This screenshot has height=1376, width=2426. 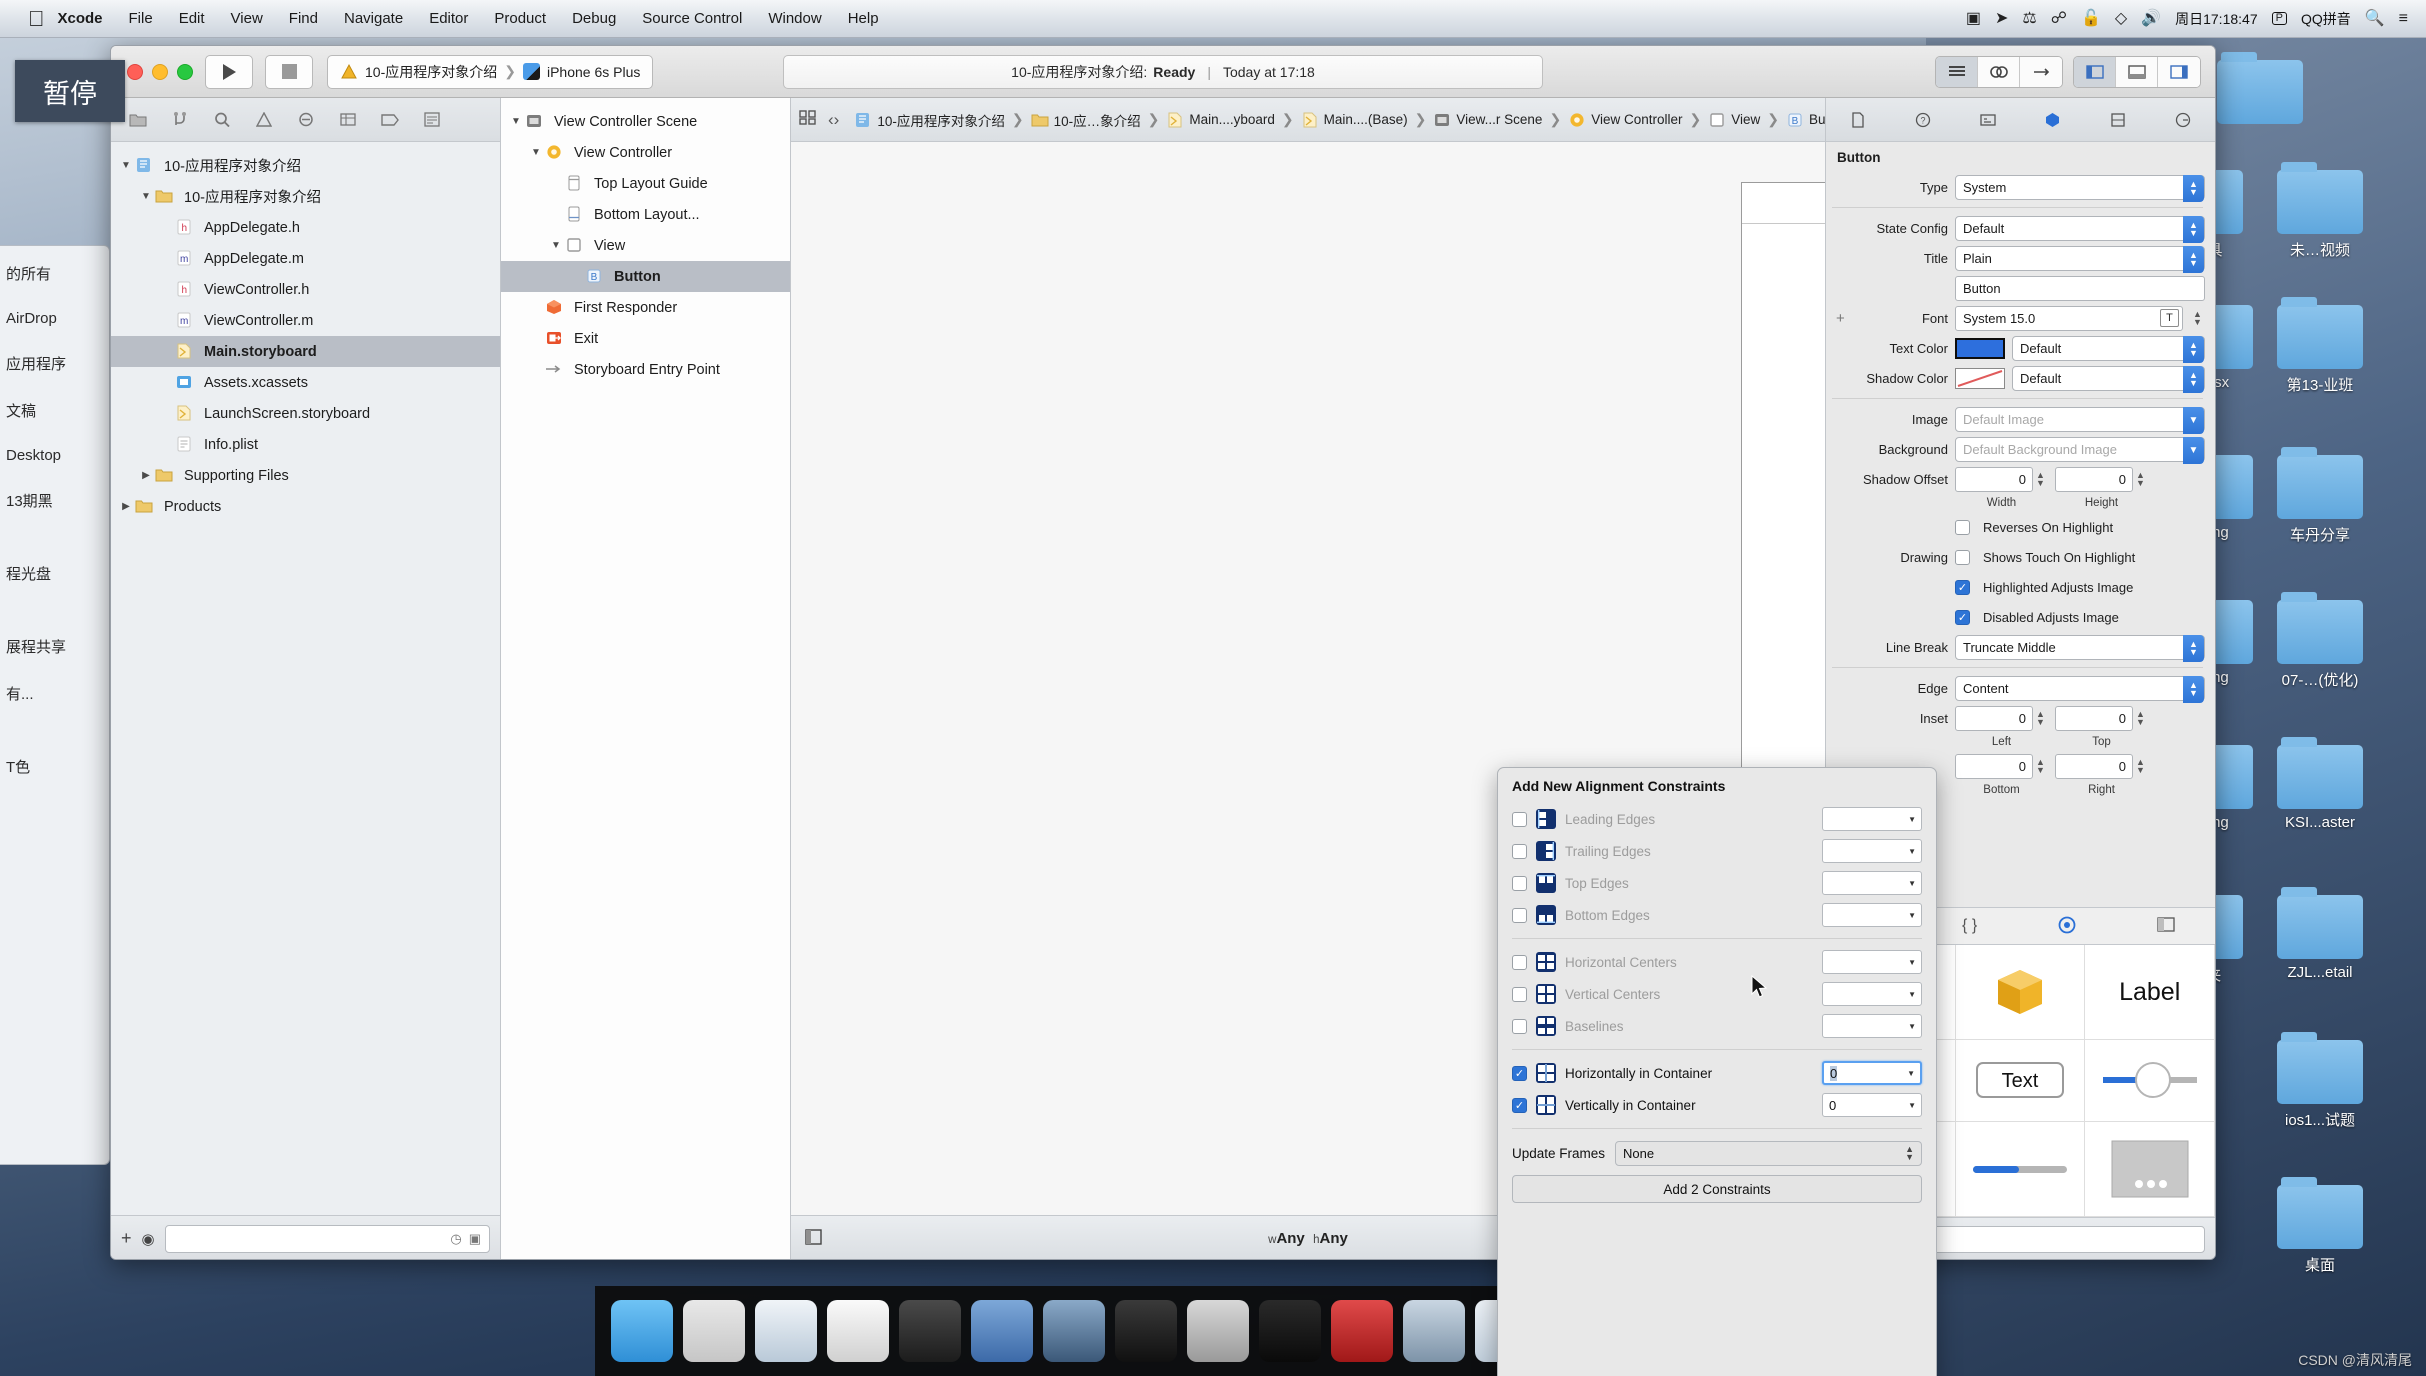 What do you see at coordinates (2020, 1081) in the screenshot?
I see `library-item-text-field: Text` at bounding box center [2020, 1081].